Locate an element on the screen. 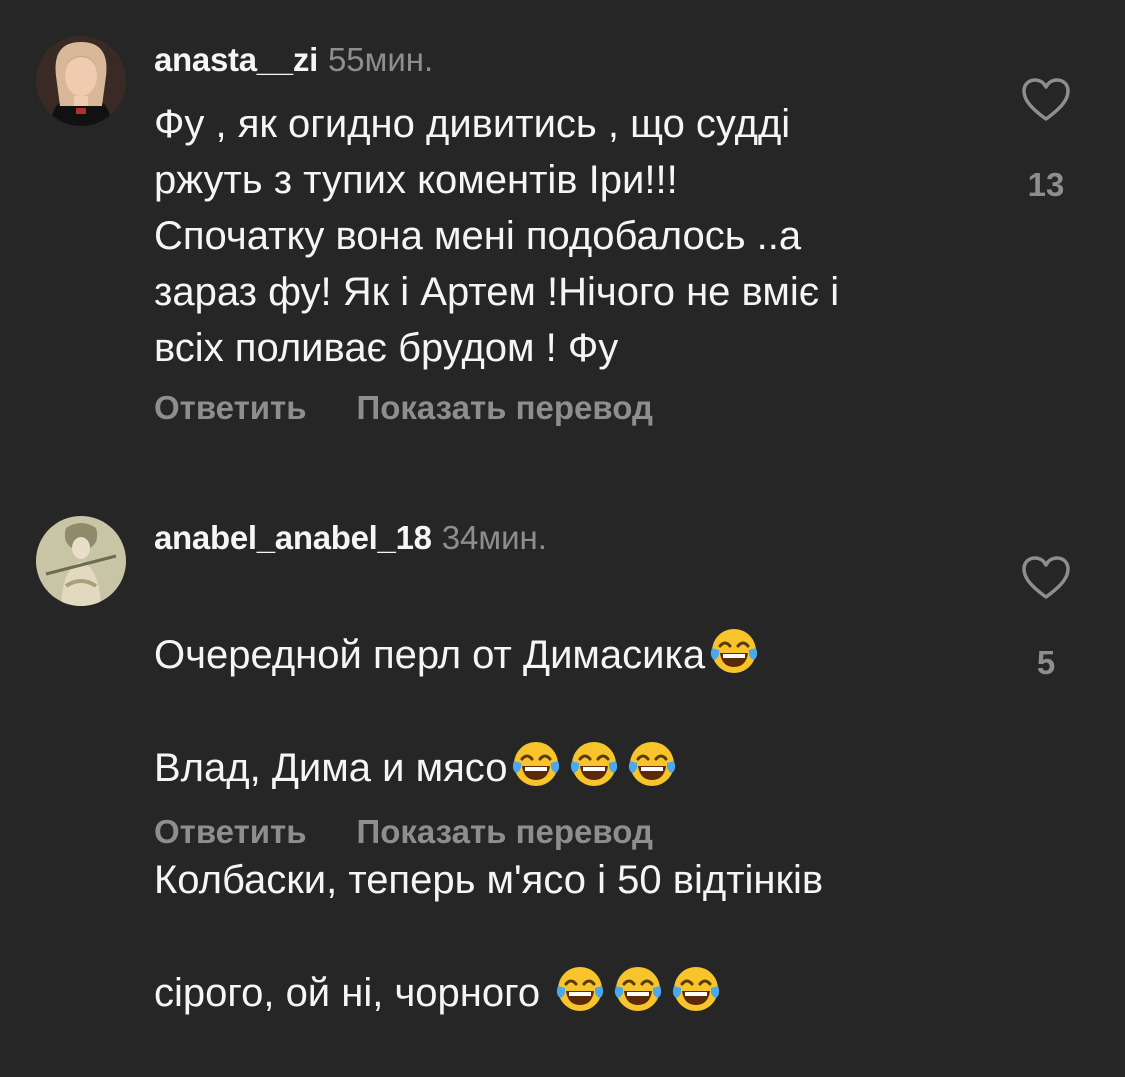  comment-header: anabel_anabel_18 34мин. is located at coordinates (350, 538).